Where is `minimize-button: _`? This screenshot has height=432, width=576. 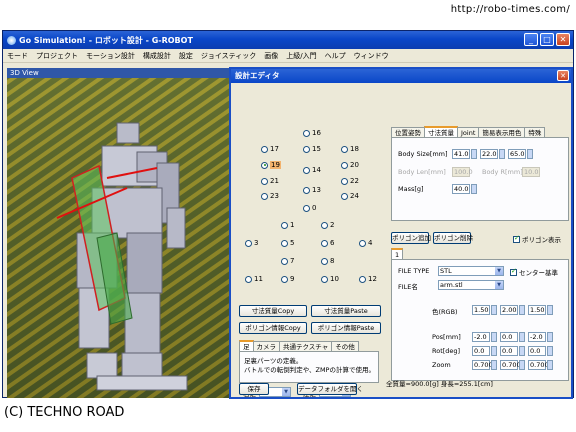 minimize-button: _ is located at coordinates (531, 39).